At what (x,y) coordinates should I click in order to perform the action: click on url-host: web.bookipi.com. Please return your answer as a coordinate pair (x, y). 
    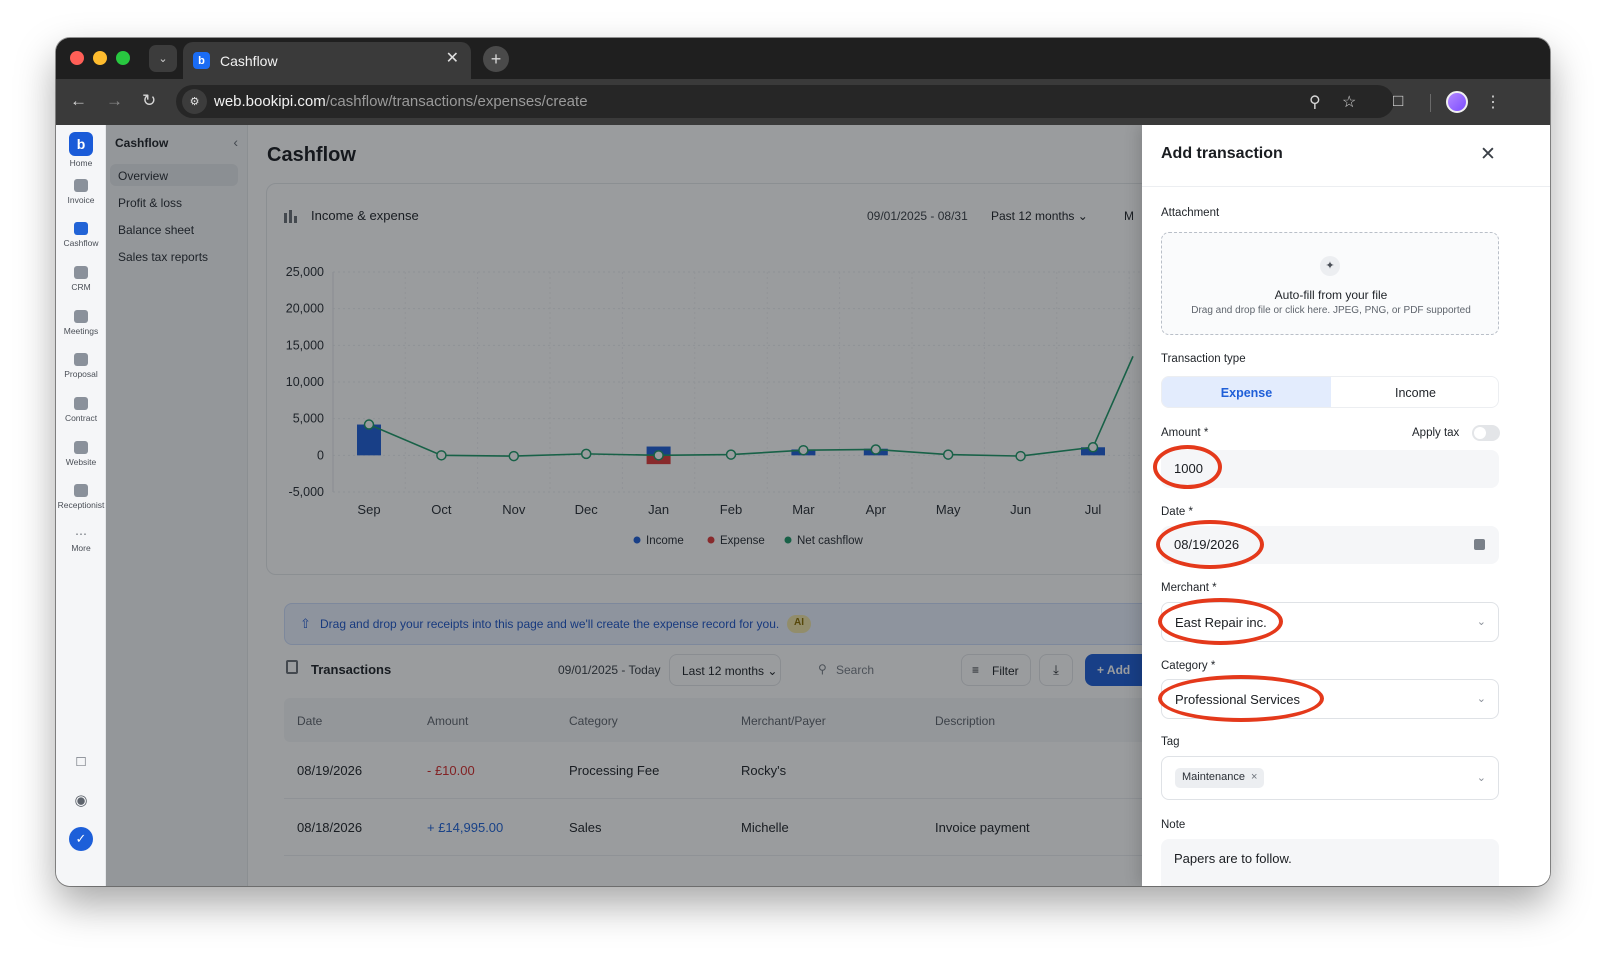
    Looking at the image, I should click on (270, 101).